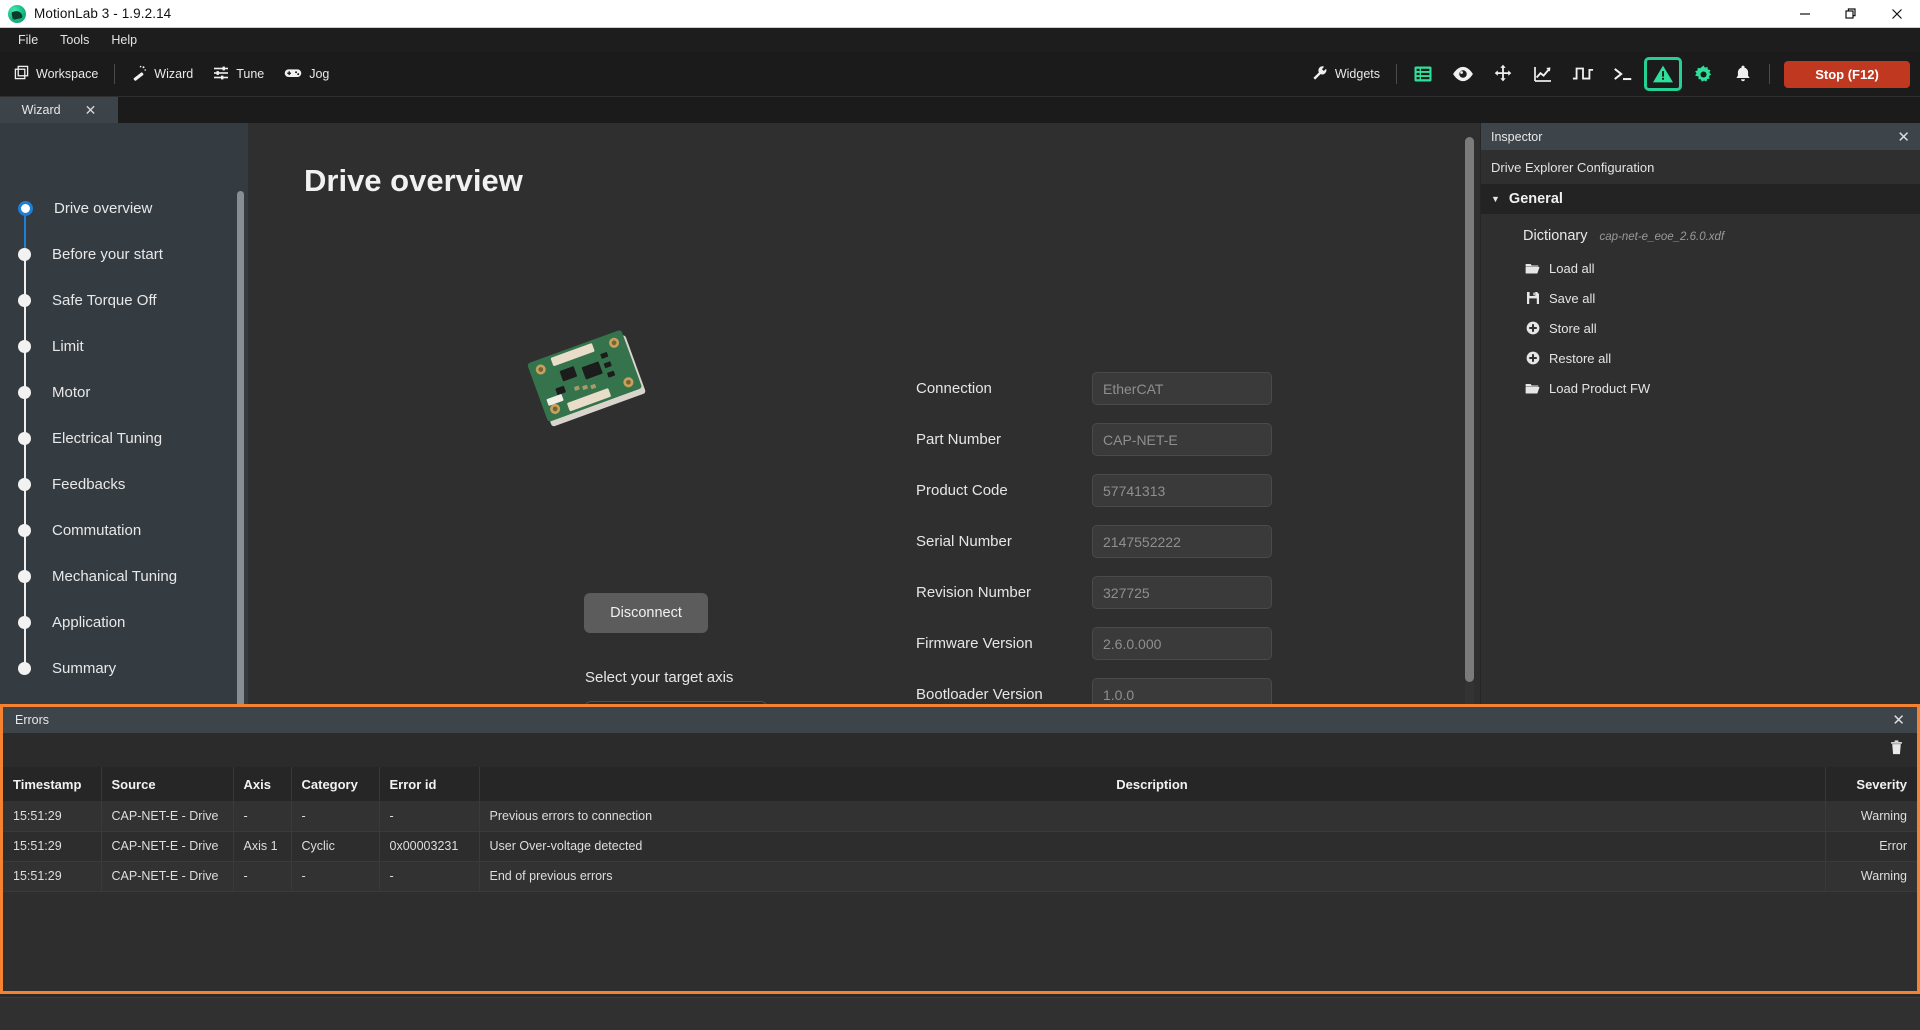 Image resolution: width=1920 pixels, height=1030 pixels. What do you see at coordinates (1152, 876) in the screenshot?
I see `cell-description: End of previous errors` at bounding box center [1152, 876].